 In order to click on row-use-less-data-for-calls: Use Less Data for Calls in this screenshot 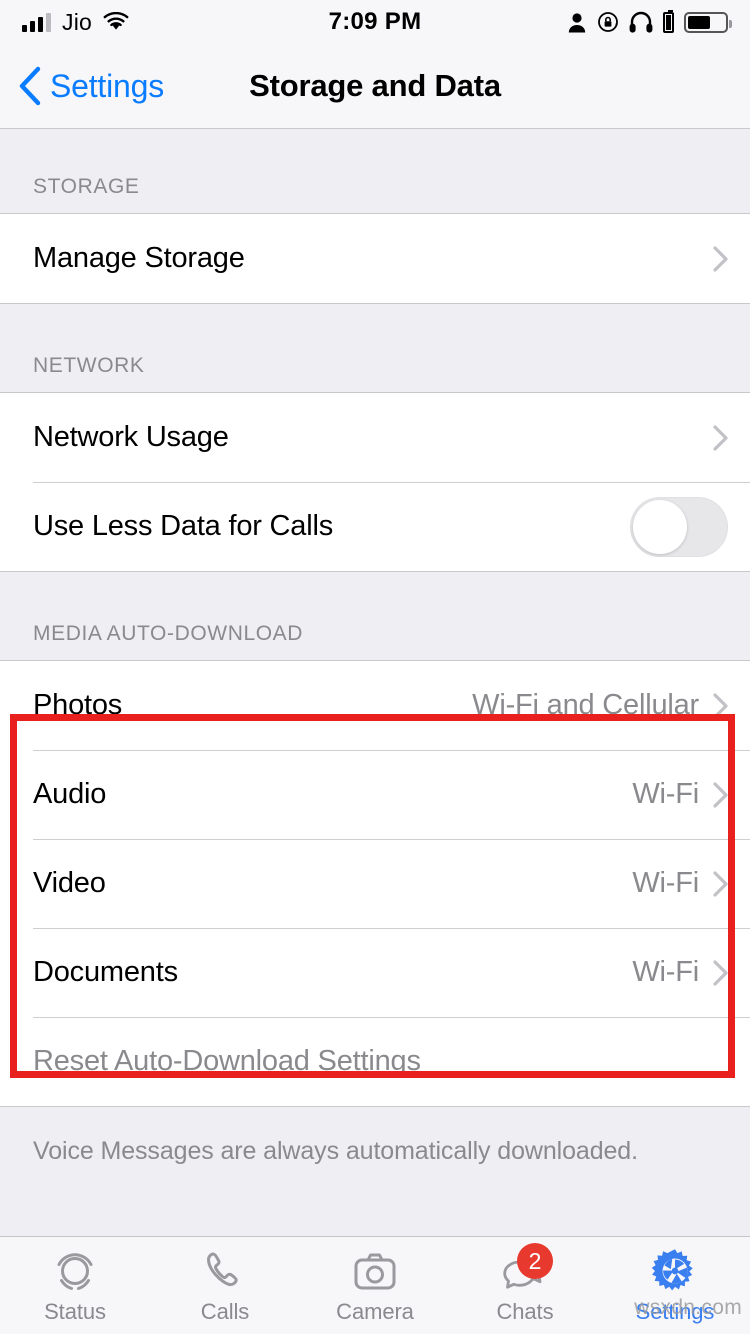, I will do `click(375, 526)`.